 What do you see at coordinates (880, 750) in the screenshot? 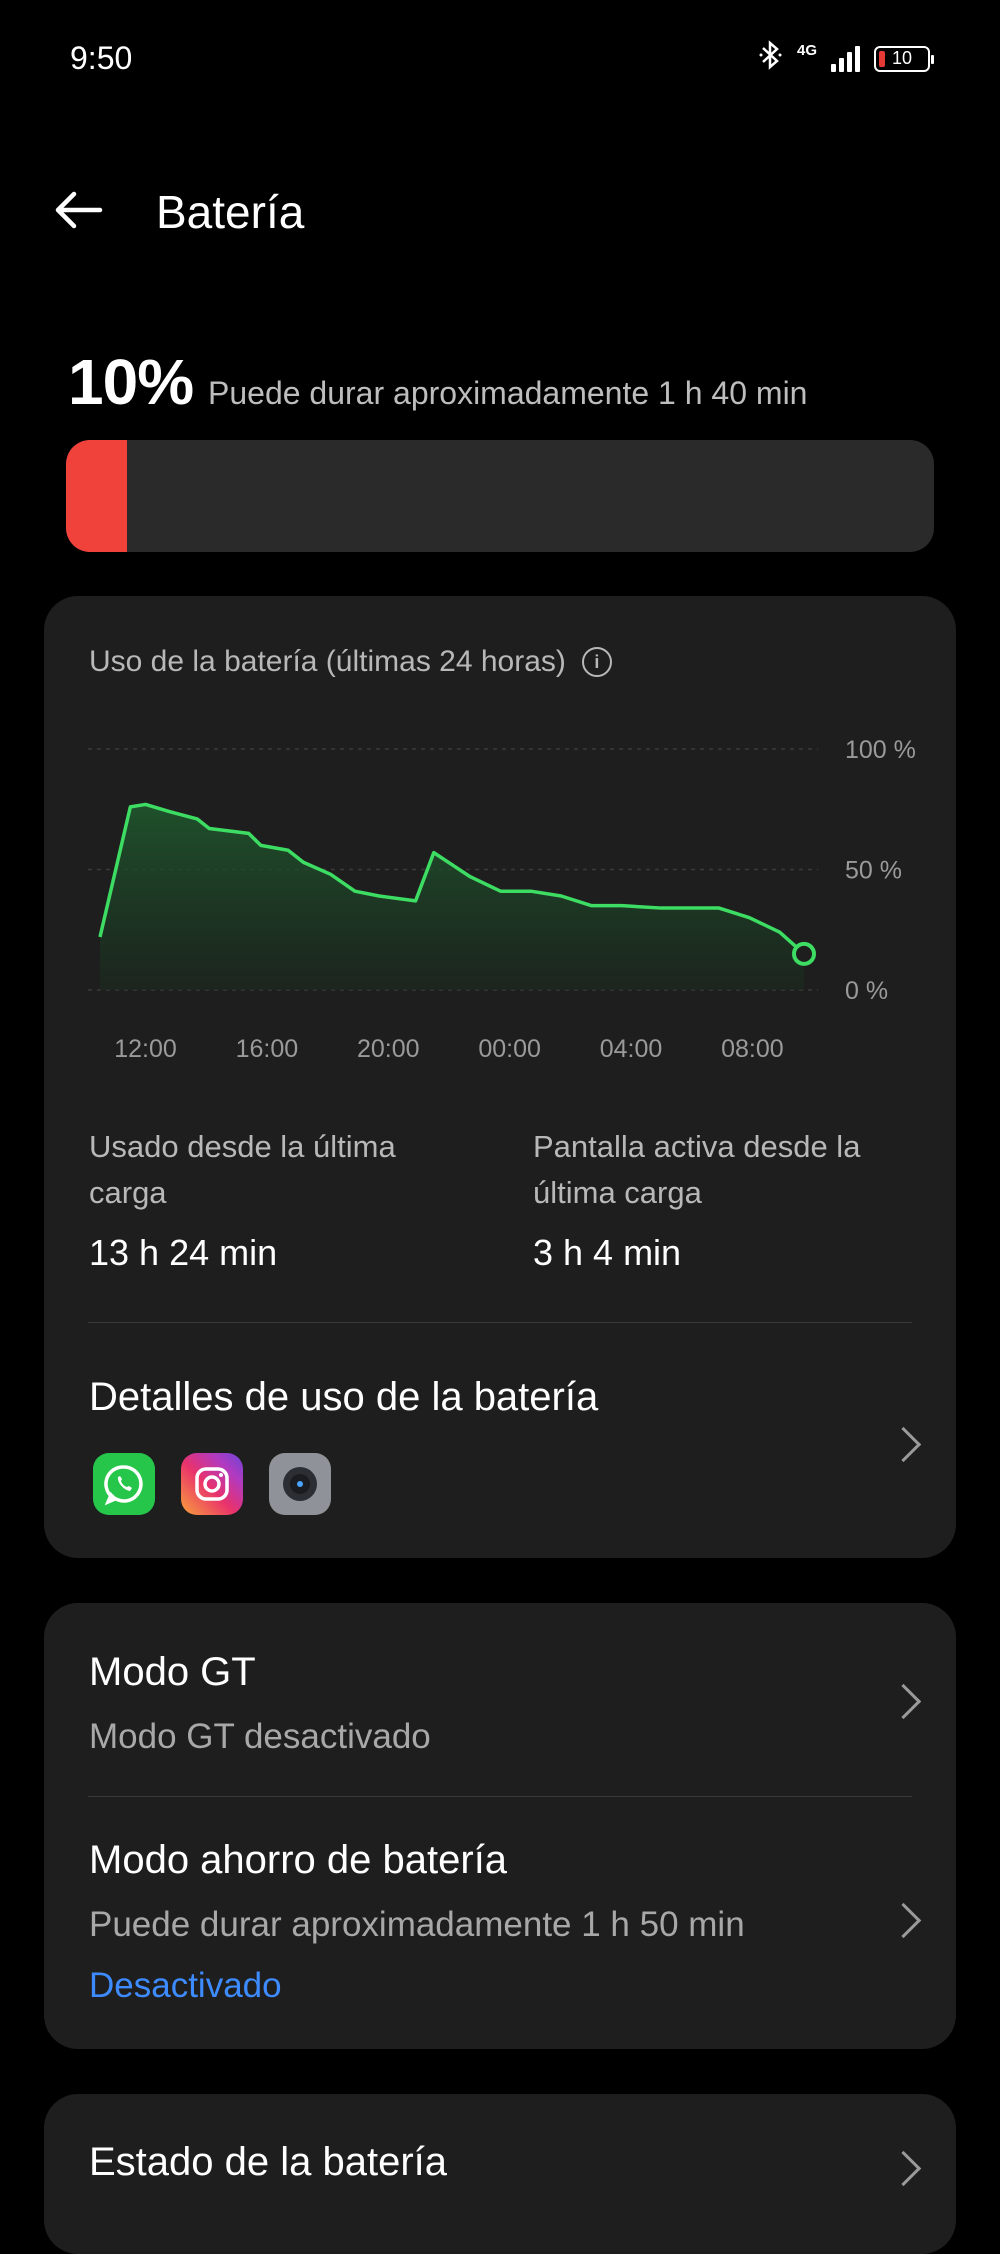
I see `chart-y-tick: 100 %` at bounding box center [880, 750].